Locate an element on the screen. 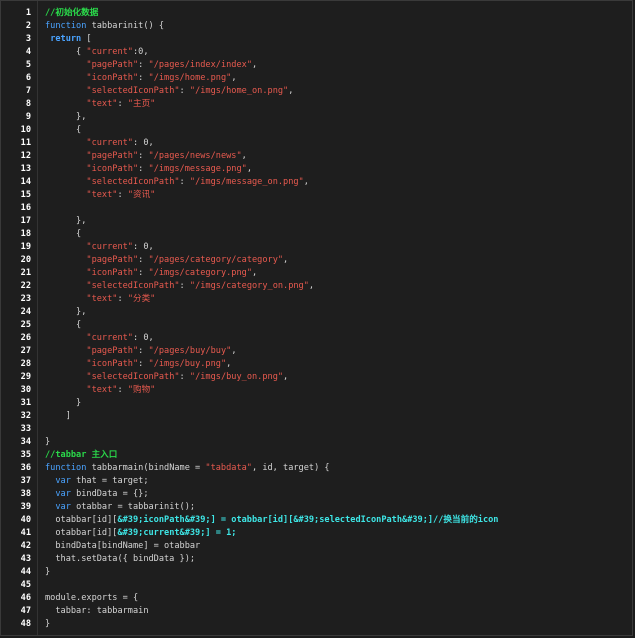 The image size is (635, 638). code-line: 42 bindData[bindName] = otabbar is located at coordinates (316, 546).